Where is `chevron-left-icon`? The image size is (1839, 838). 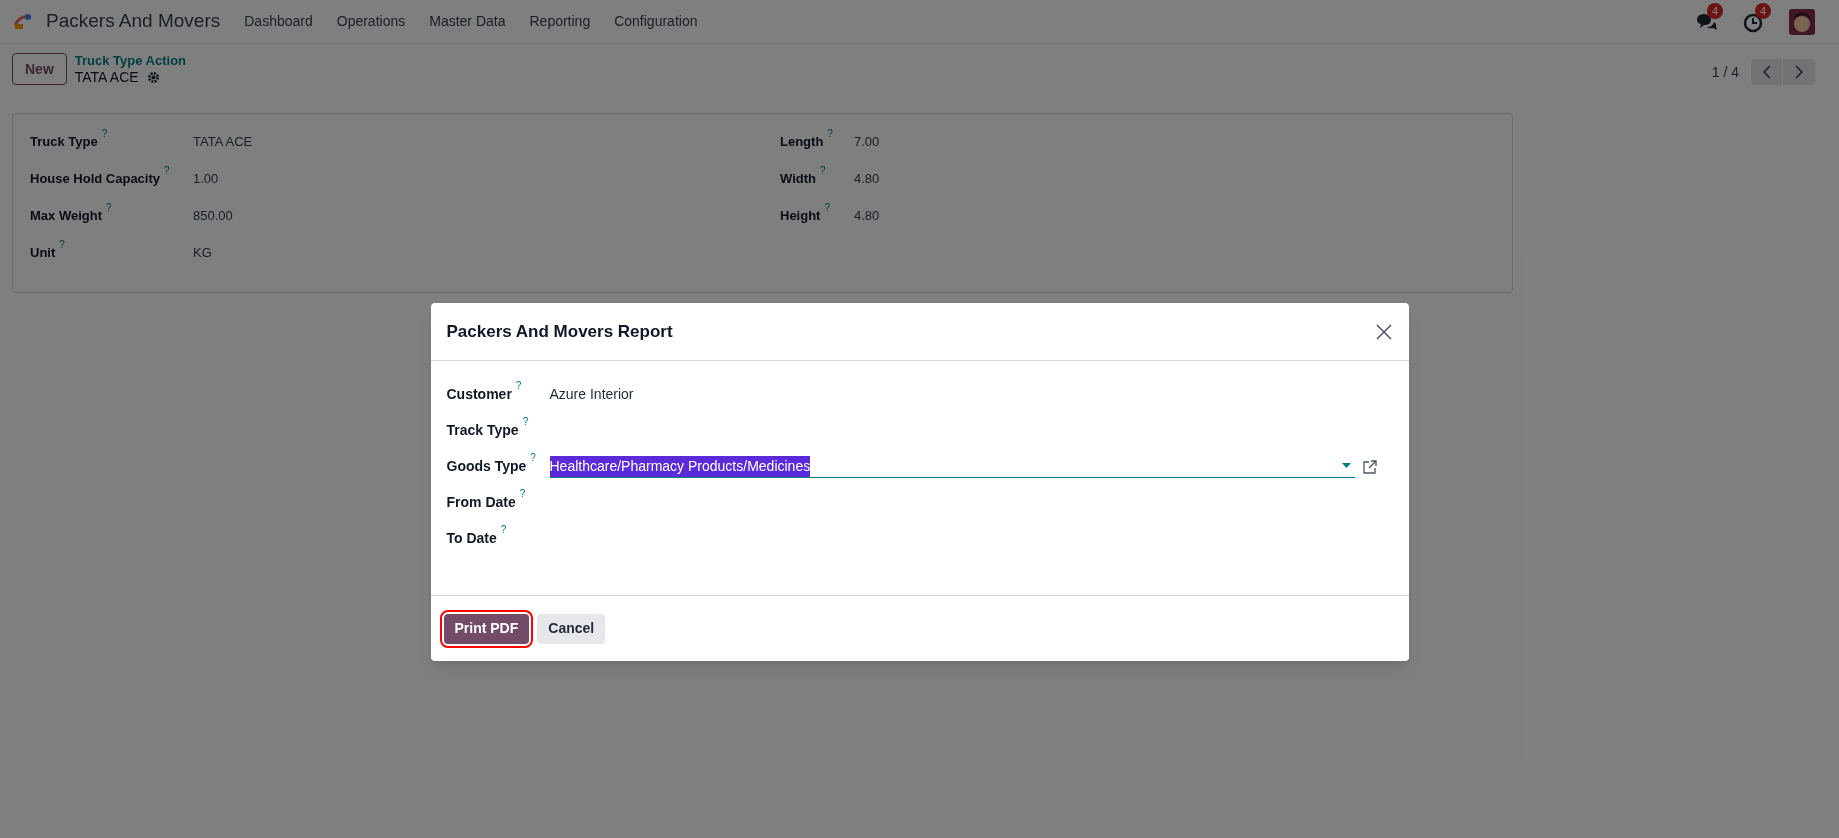
chevron-left-icon is located at coordinates (1766, 72).